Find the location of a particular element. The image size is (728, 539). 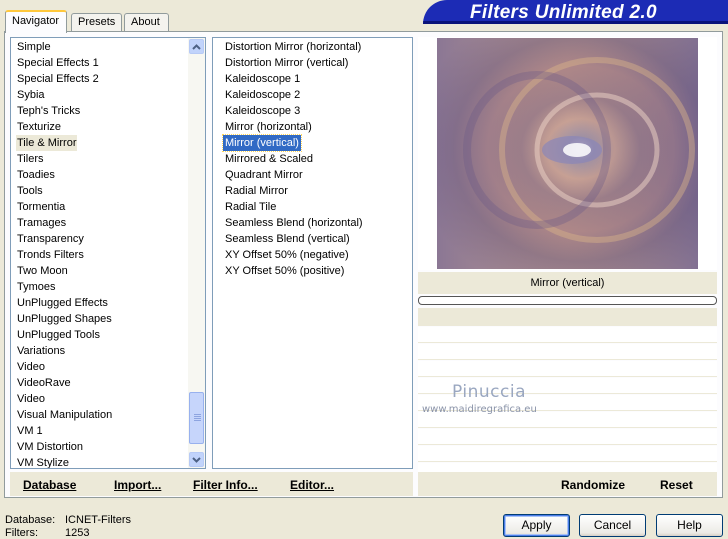

filter-item: Seamless Blend (horizontal) is located at coordinates (294, 223).